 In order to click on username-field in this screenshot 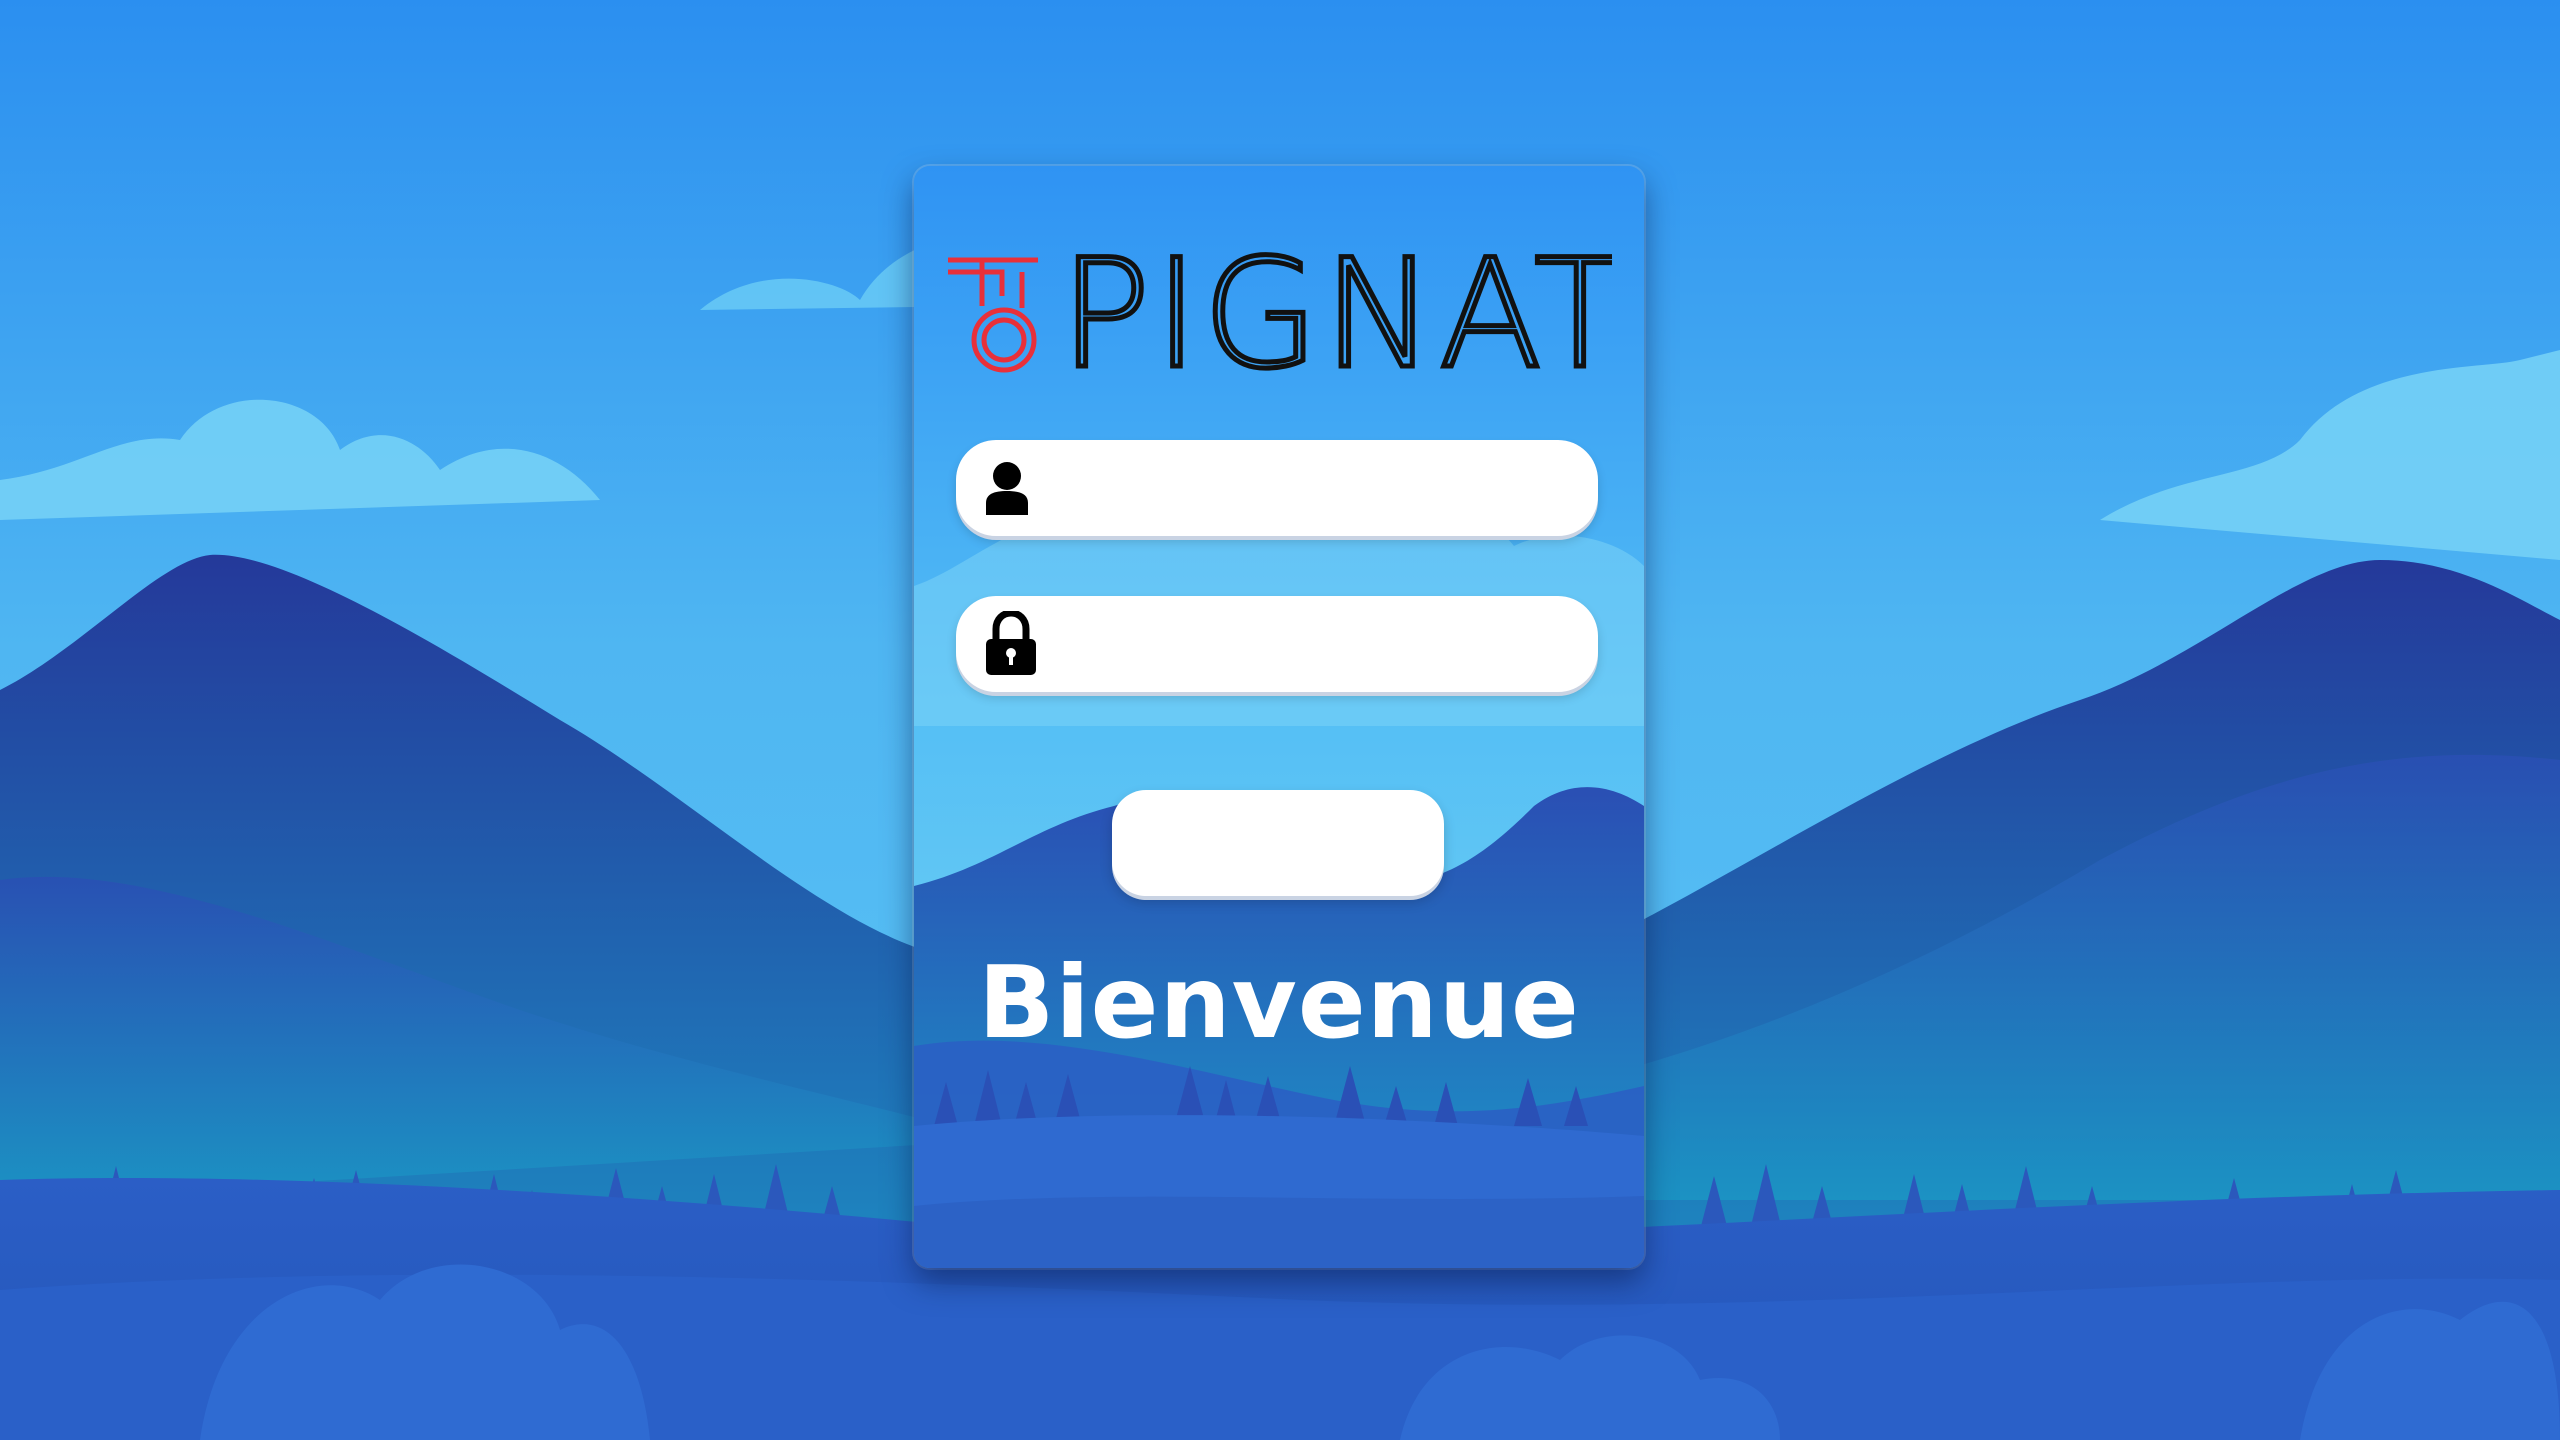, I will do `click(1277, 488)`.